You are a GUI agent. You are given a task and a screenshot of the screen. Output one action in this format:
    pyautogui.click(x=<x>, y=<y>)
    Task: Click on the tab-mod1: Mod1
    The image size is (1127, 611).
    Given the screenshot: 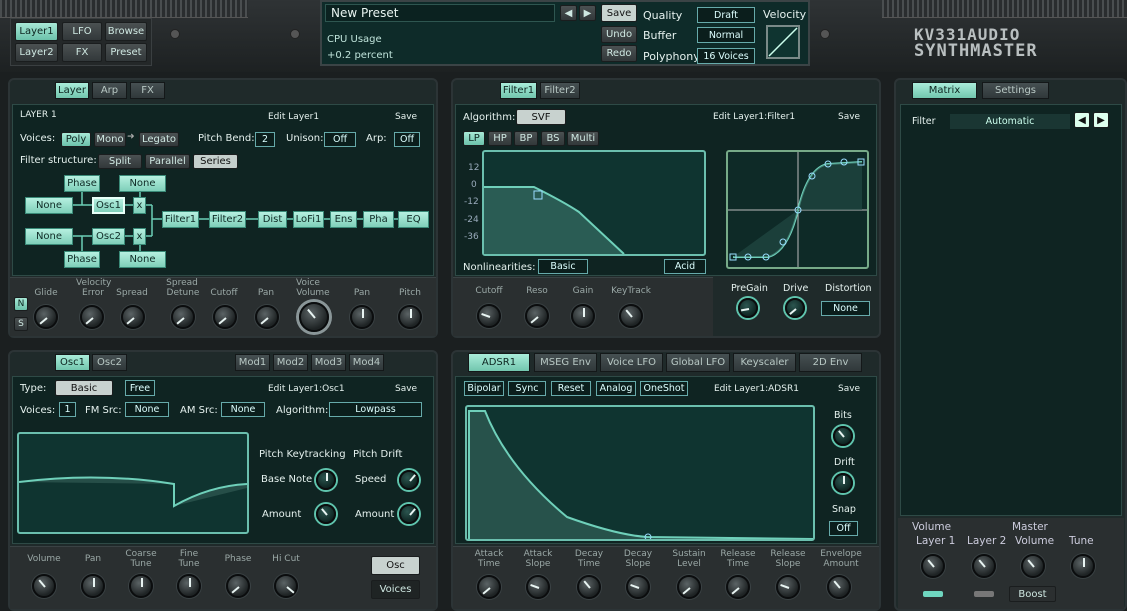 What is the action you would take?
    pyautogui.click(x=252, y=362)
    